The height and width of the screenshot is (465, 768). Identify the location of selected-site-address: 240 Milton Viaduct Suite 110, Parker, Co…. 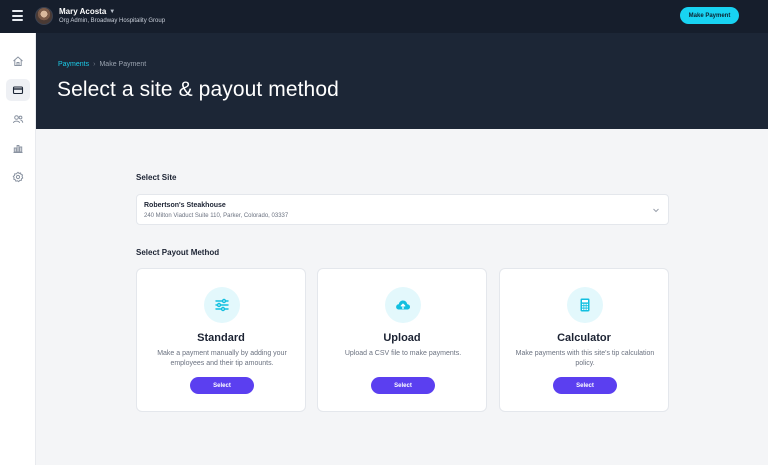
(216, 216).